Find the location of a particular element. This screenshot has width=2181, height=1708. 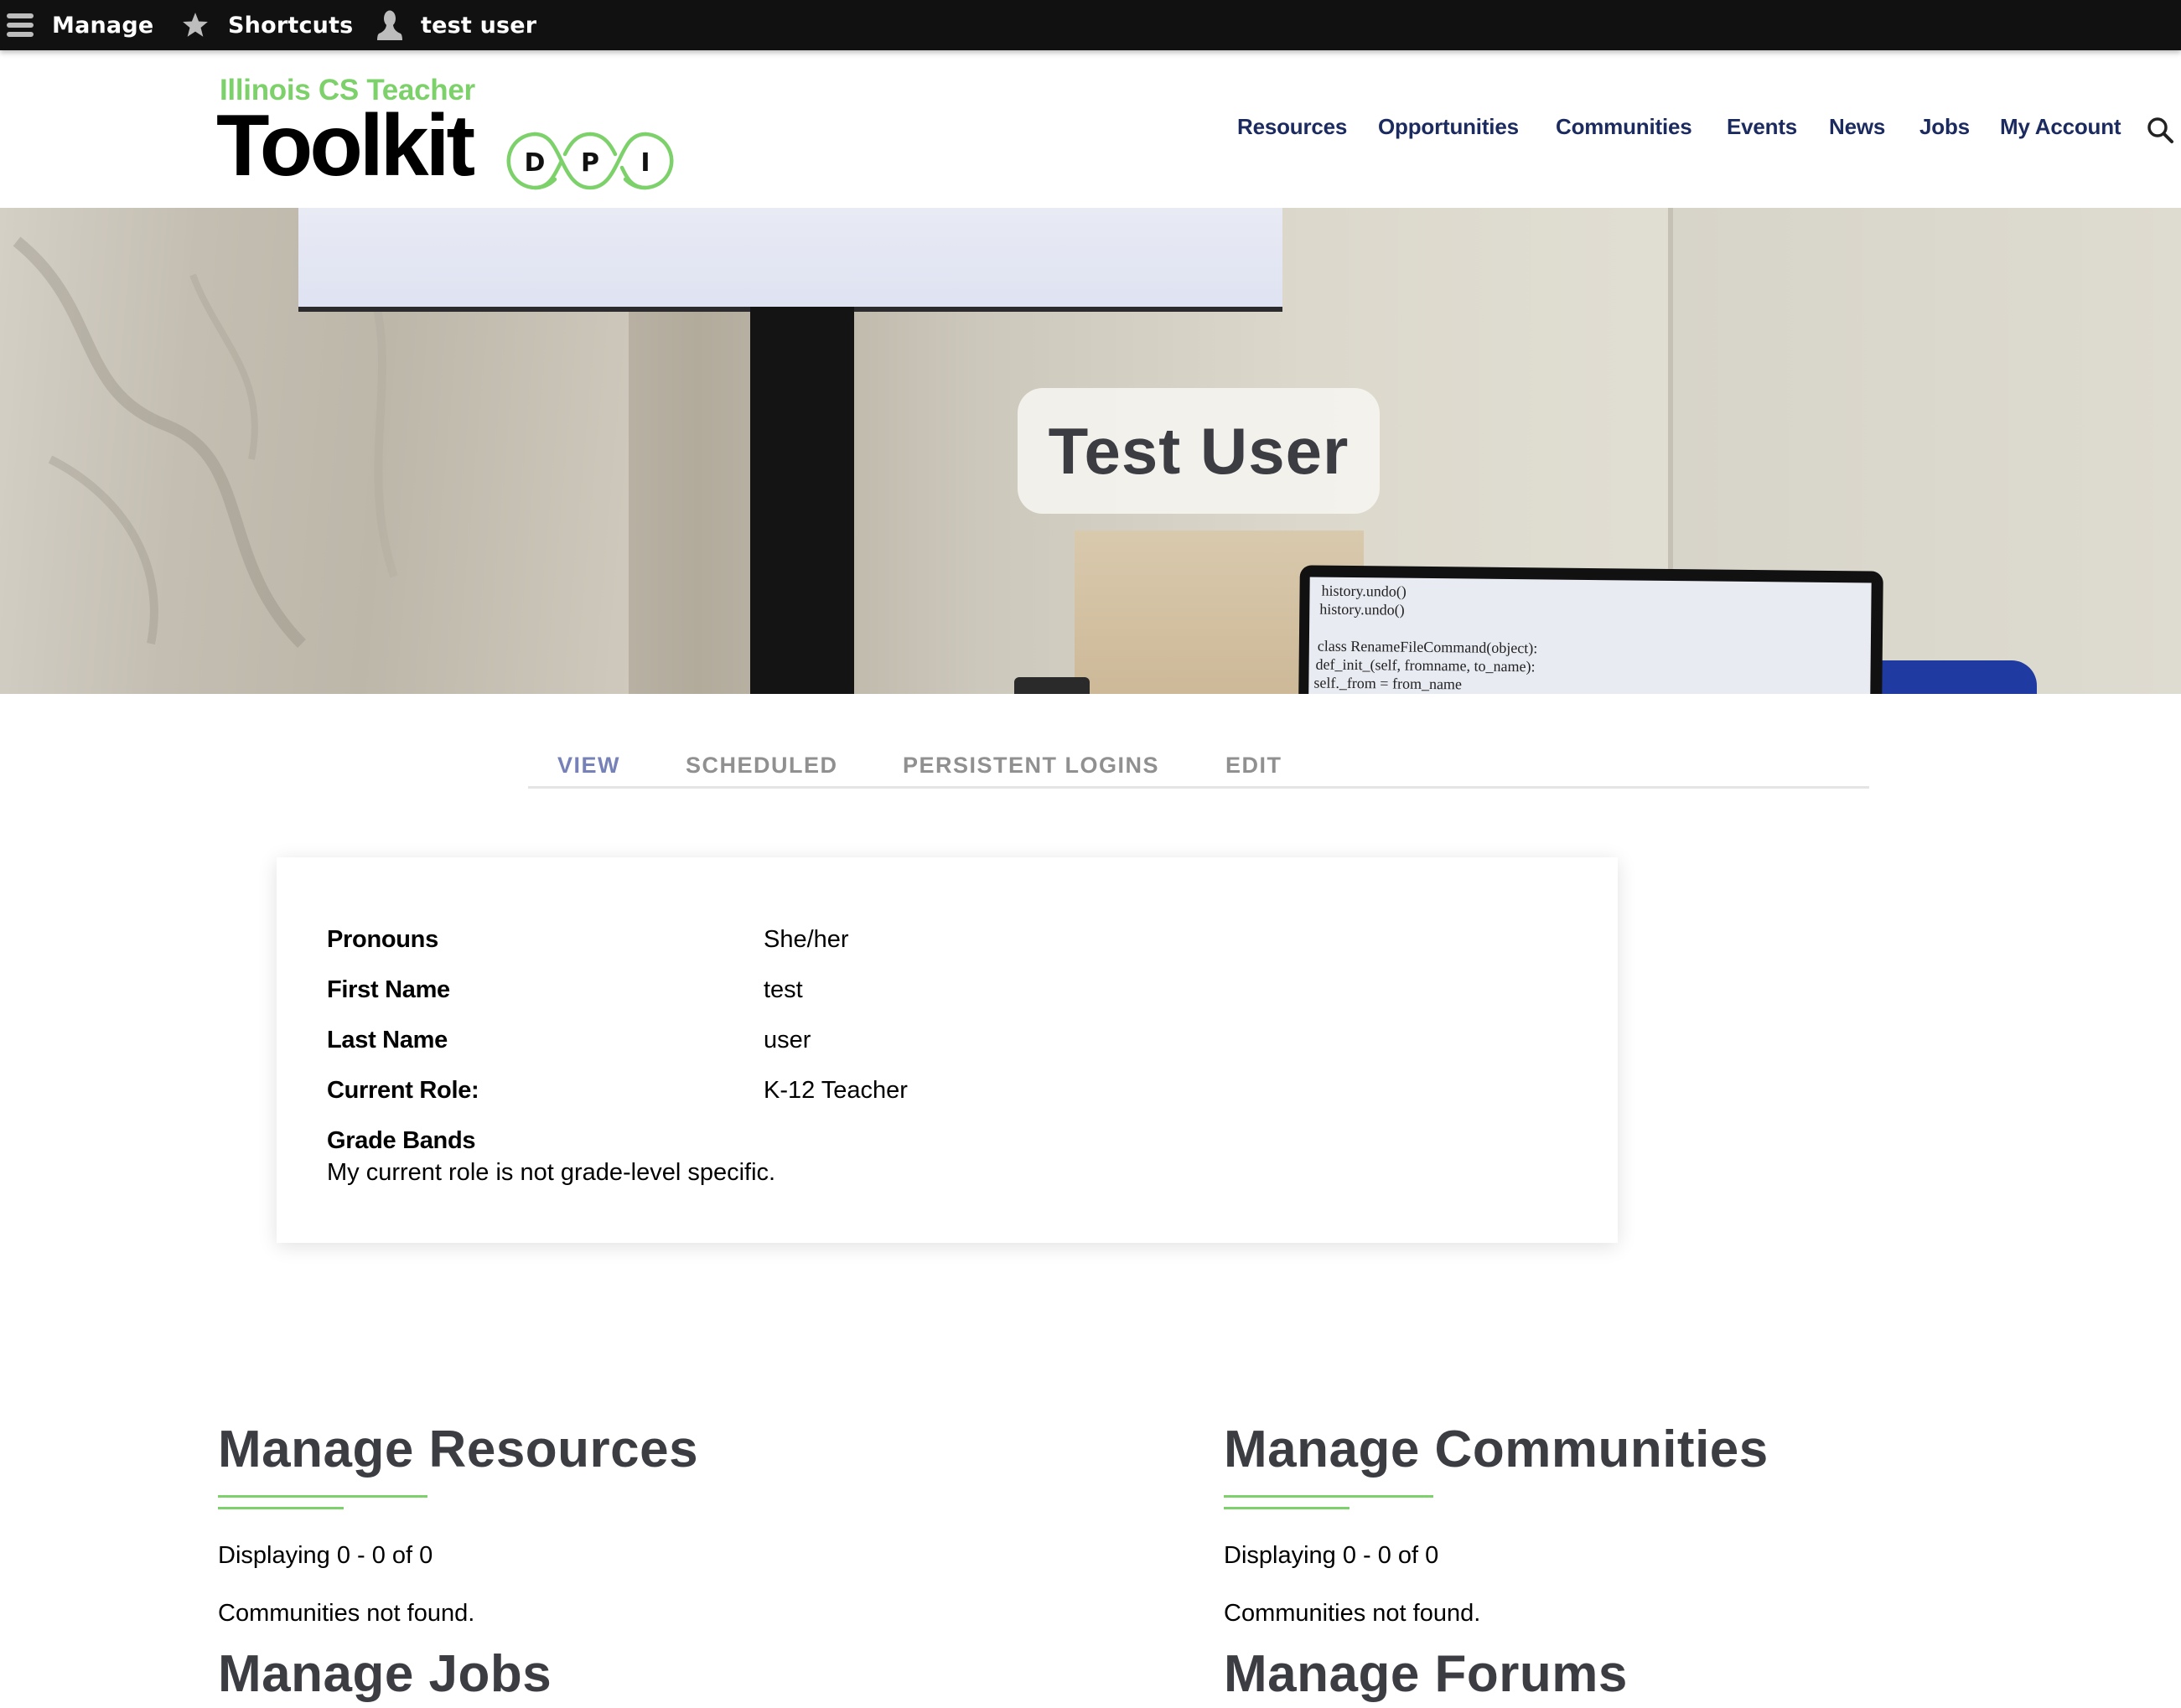

field-value: K-12 Teacher is located at coordinates (836, 1090).